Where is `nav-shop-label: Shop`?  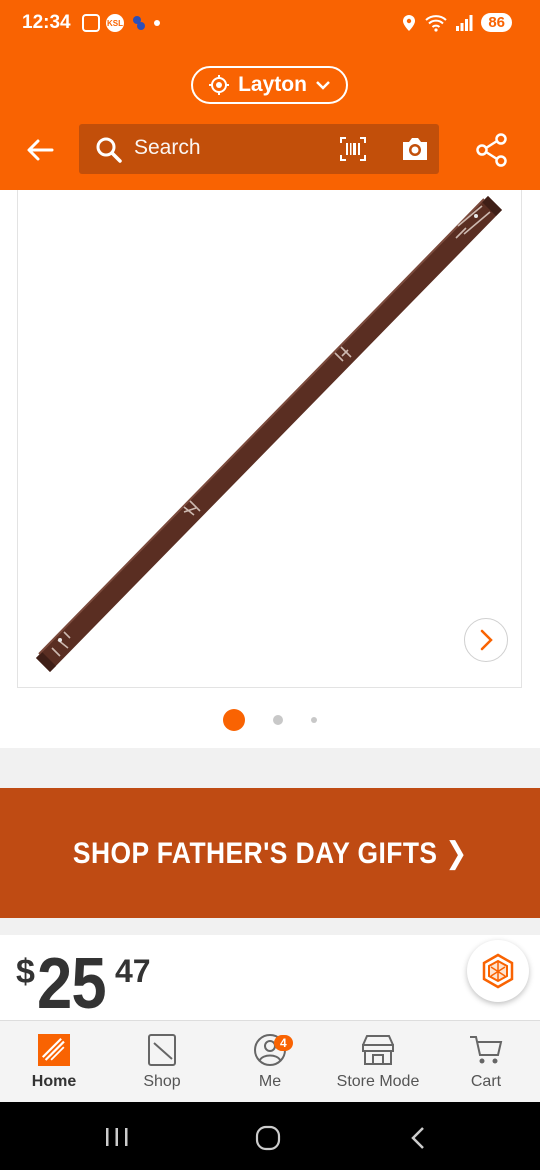
nav-shop-label: Shop is located at coordinates (162, 1081).